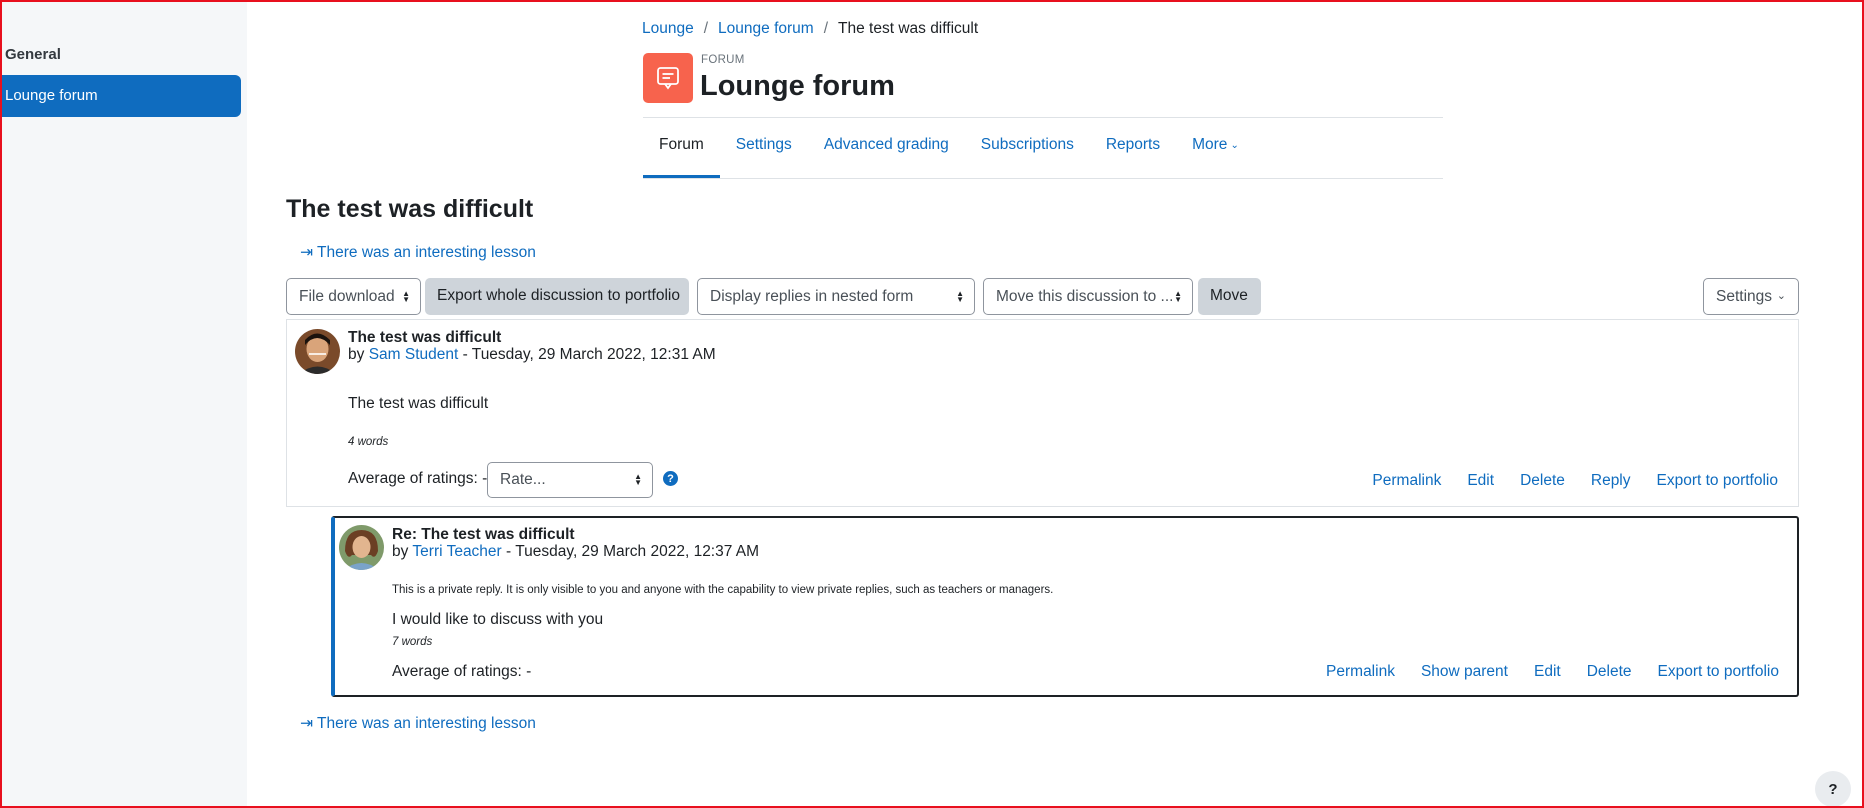  I want to click on show-parent-link: Show parent, so click(1464, 672).